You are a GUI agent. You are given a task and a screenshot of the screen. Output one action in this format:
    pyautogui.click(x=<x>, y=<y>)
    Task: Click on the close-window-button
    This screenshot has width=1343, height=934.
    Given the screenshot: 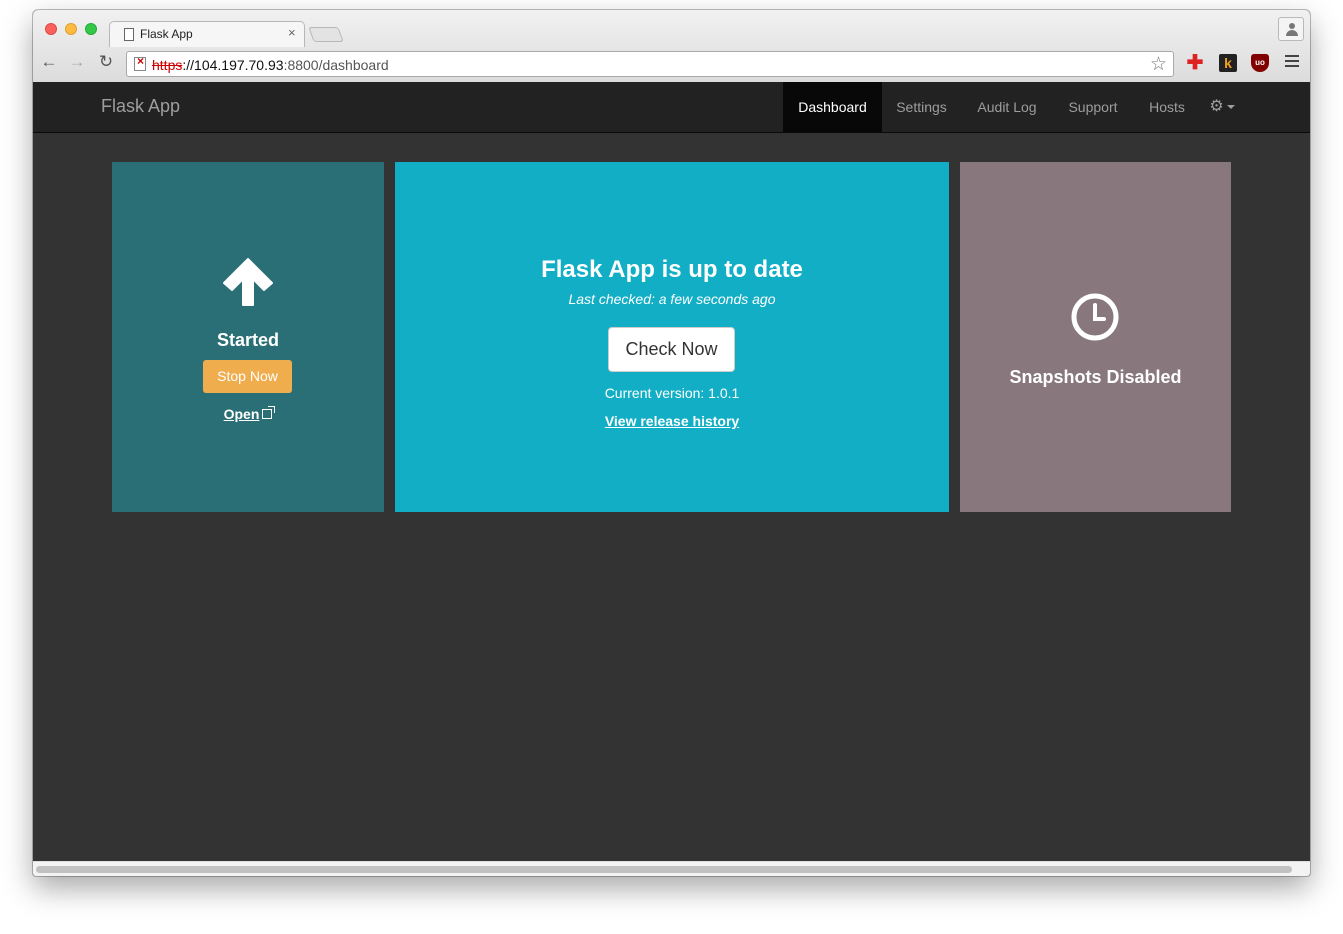 What is the action you would take?
    pyautogui.click(x=51, y=29)
    